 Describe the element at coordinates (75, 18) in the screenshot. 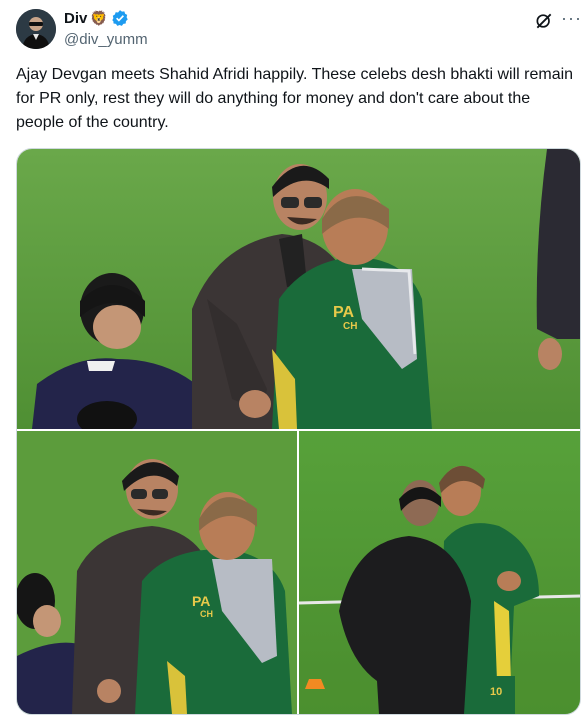

I see `author-name: Div` at that location.